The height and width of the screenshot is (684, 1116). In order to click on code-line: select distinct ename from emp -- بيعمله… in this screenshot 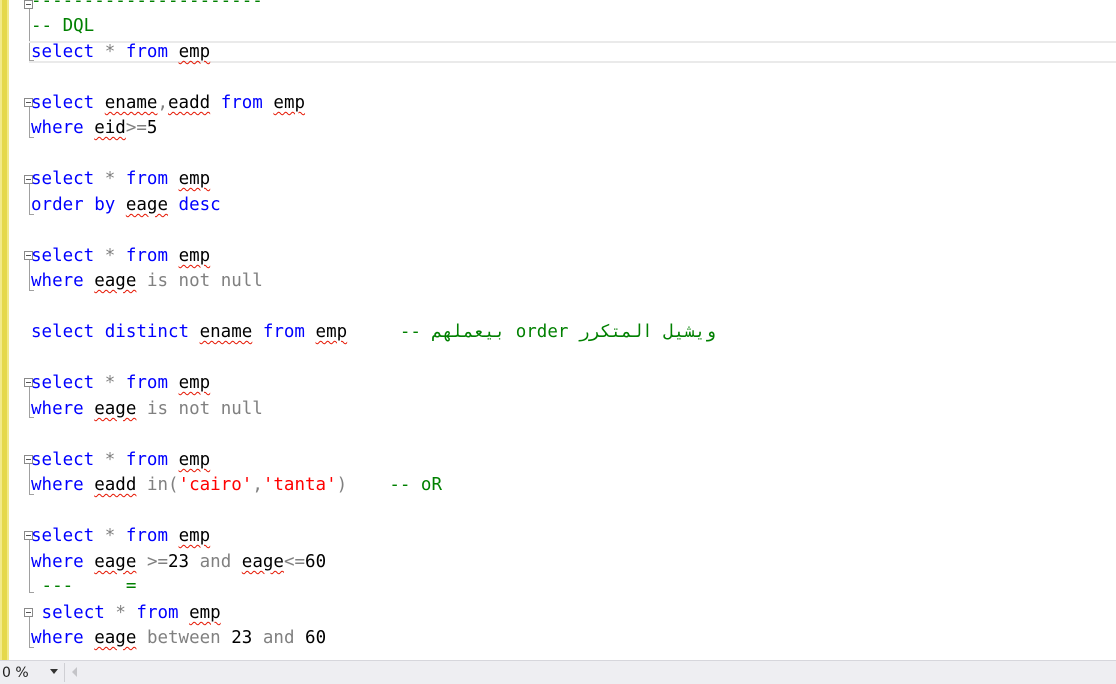, I will do `click(373, 332)`.